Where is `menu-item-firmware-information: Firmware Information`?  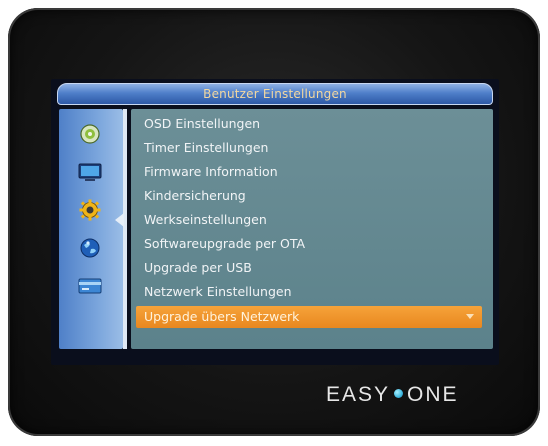 menu-item-firmware-information: Firmware Information is located at coordinates (309, 172).